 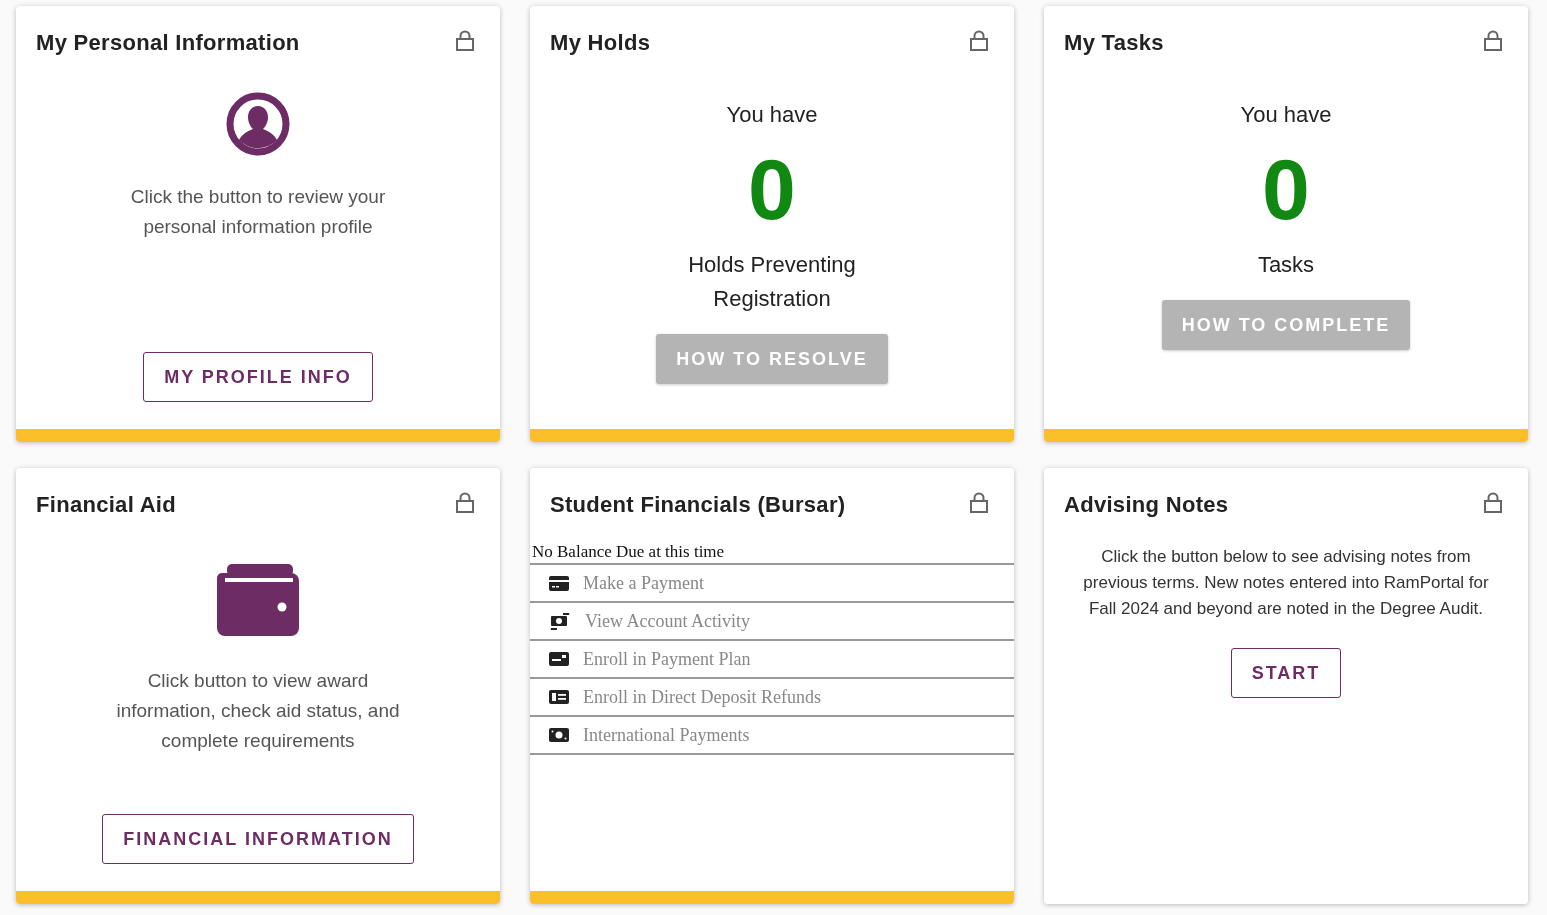 I want to click on count-label: Holds Preventing Registration, so click(x=772, y=282).